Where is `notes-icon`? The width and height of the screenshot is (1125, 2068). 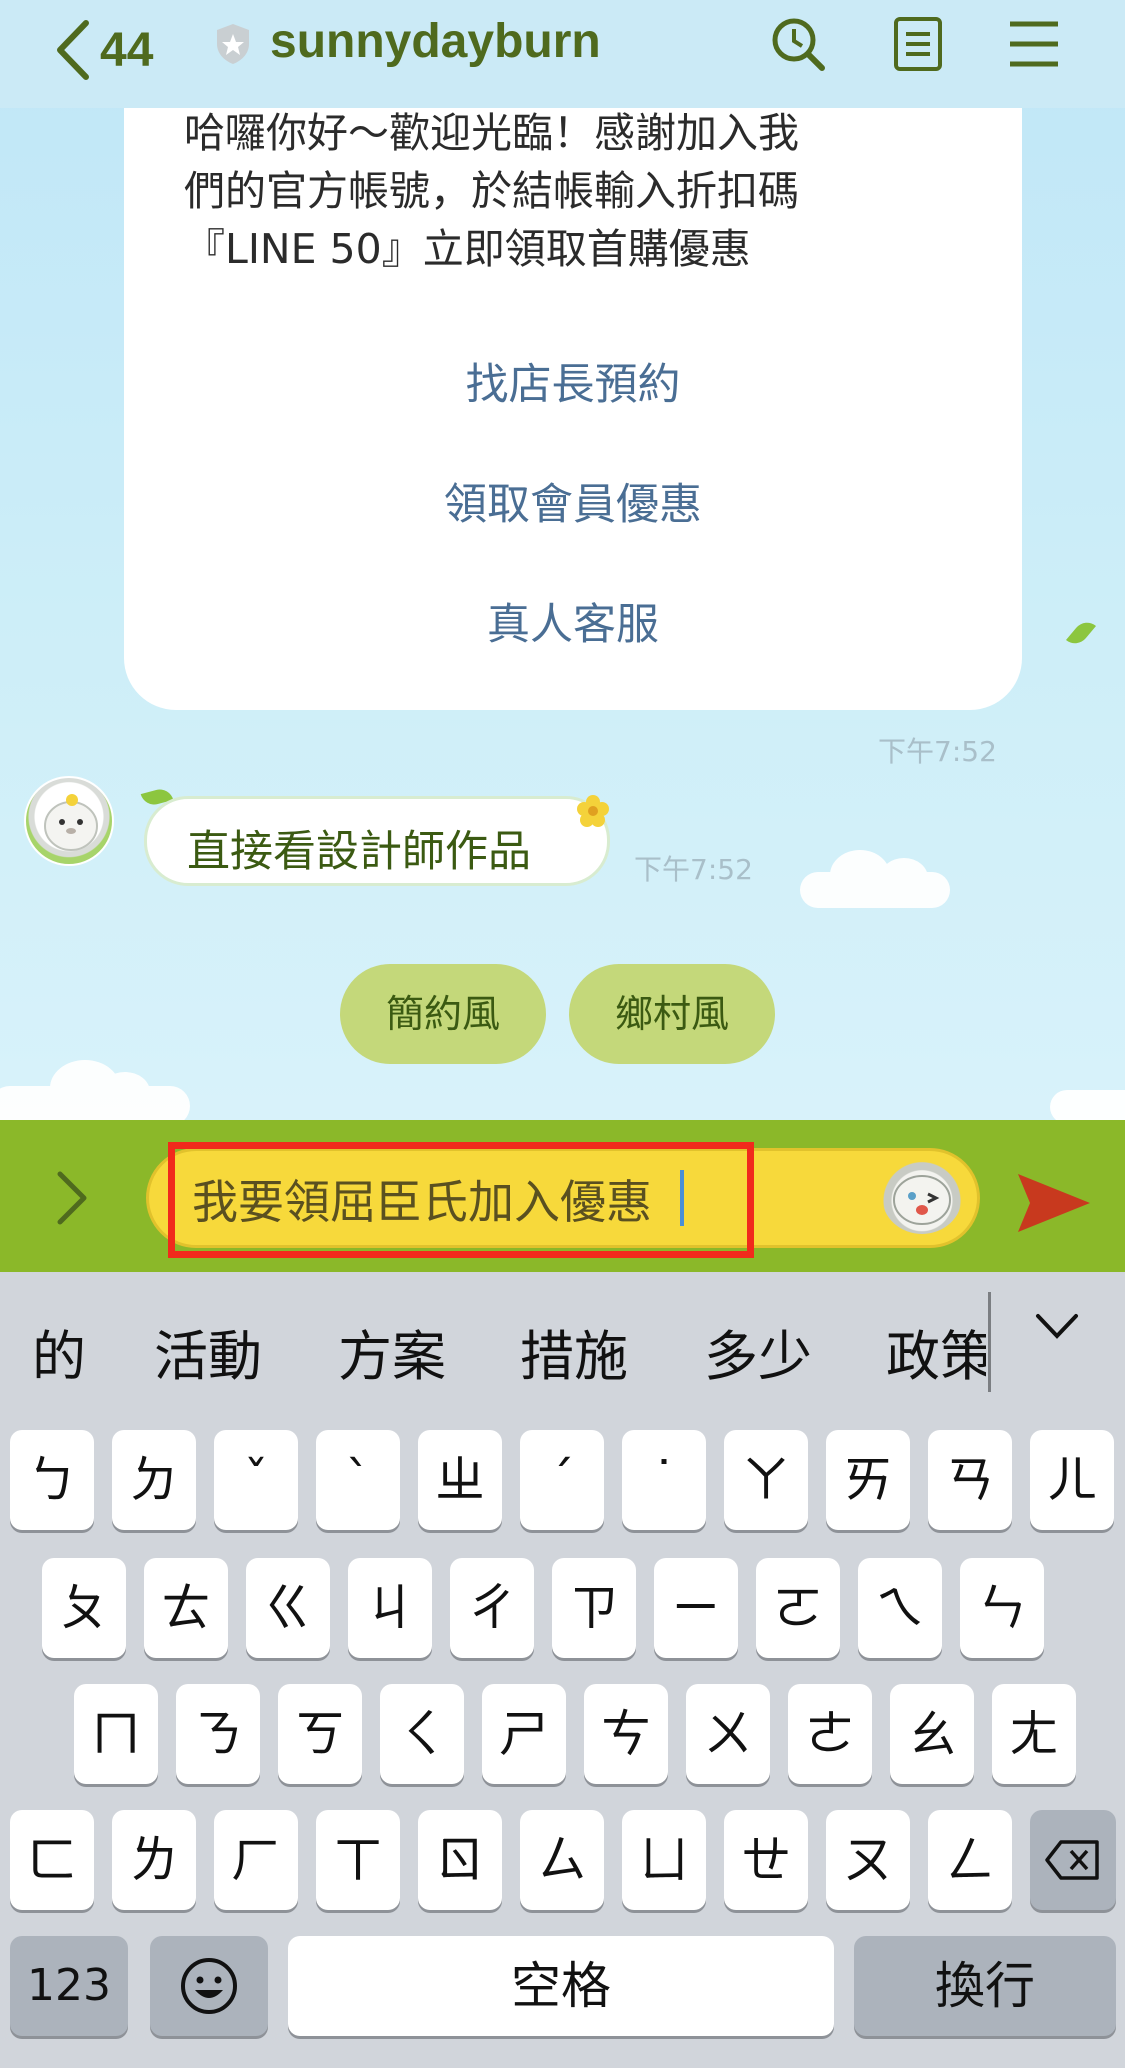 notes-icon is located at coordinates (918, 44).